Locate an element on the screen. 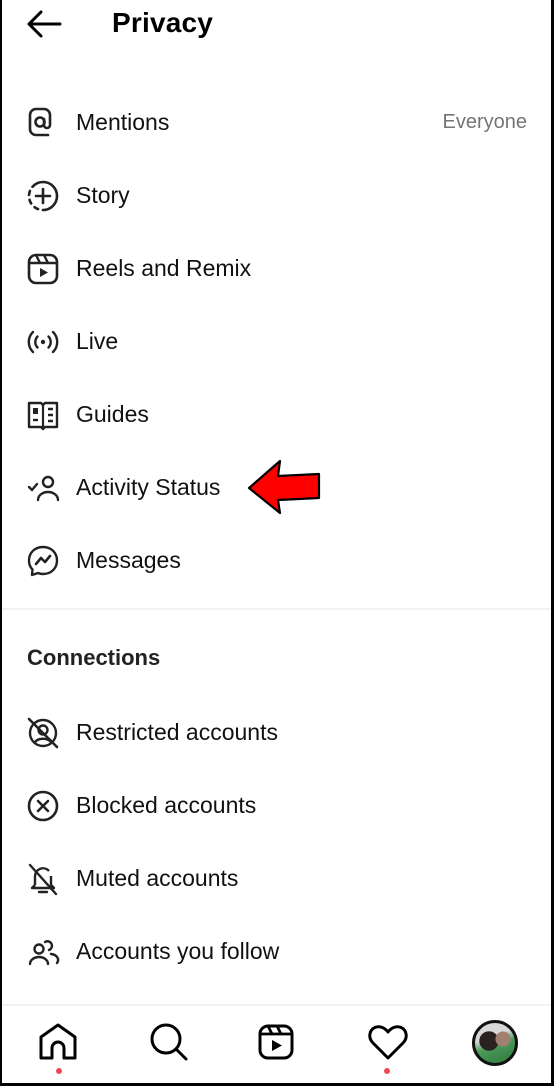 The height and width of the screenshot is (1086, 554). menu-item-mentions: Mentions Everyone is located at coordinates (276, 122).